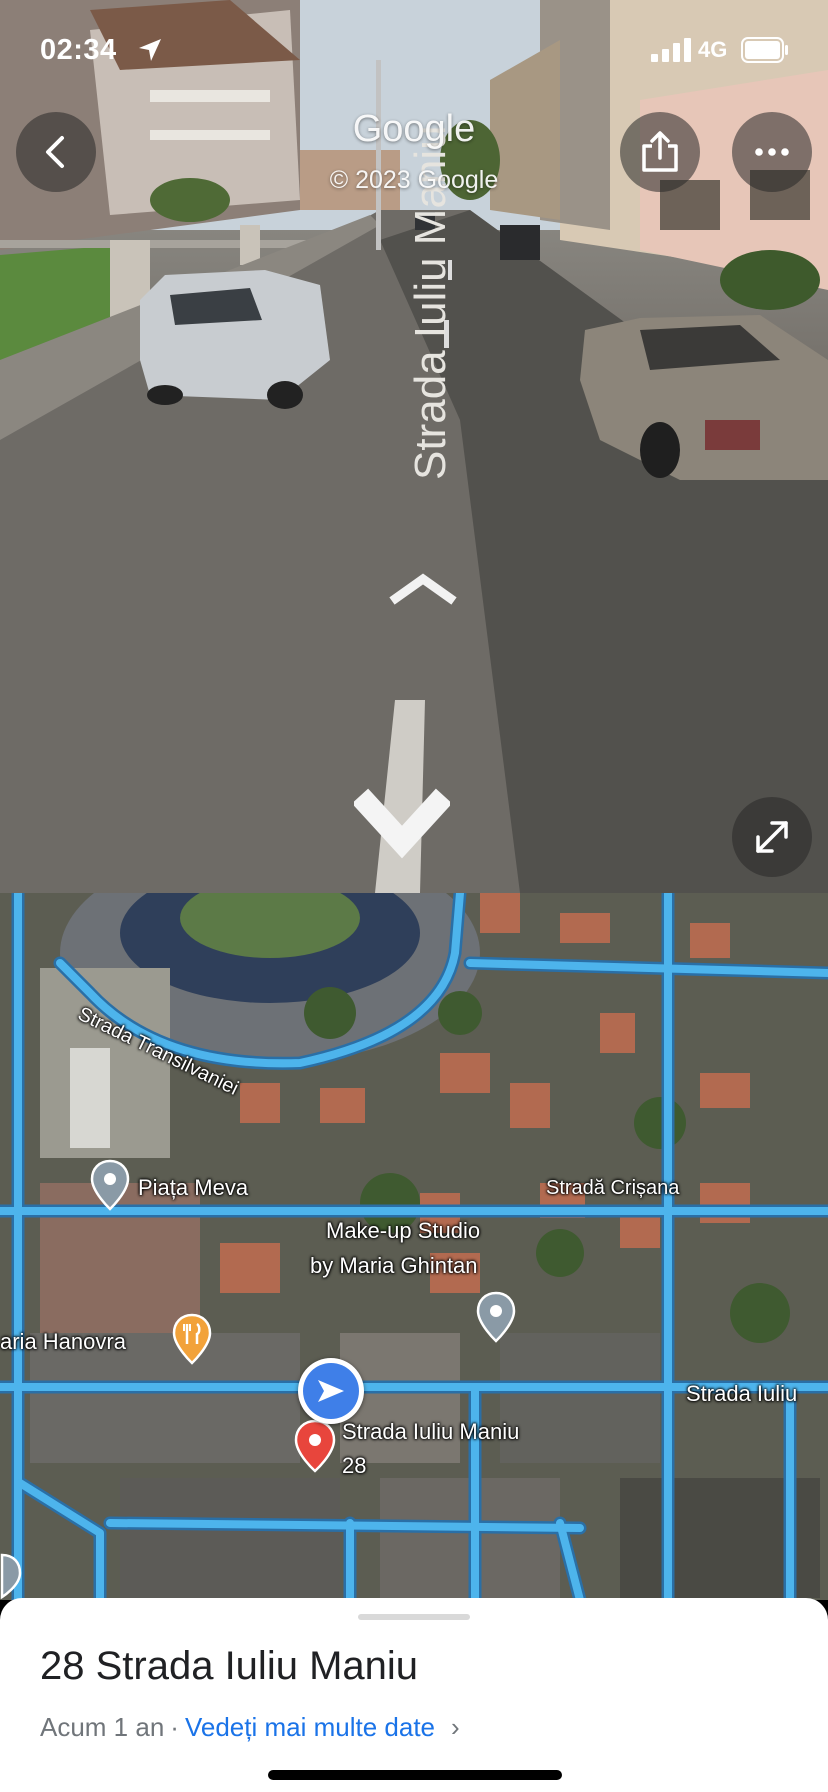  I want to click on street-view-arrow-icon, so click(331, 1391).